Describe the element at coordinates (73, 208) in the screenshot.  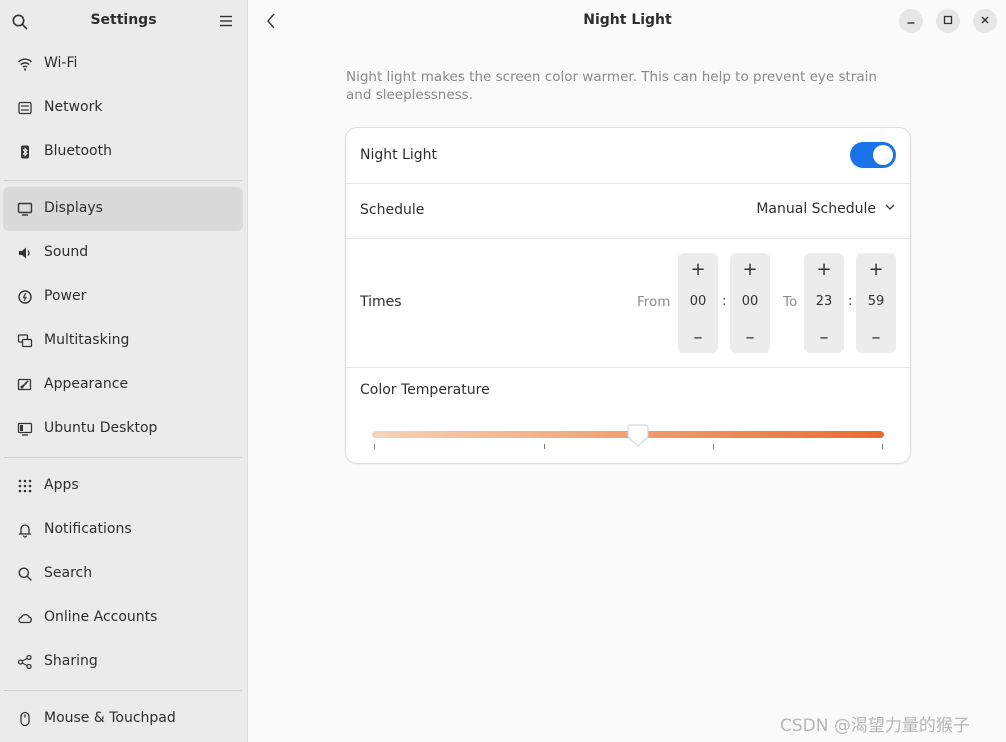
I see `sidebar-item-label: Displays` at that location.